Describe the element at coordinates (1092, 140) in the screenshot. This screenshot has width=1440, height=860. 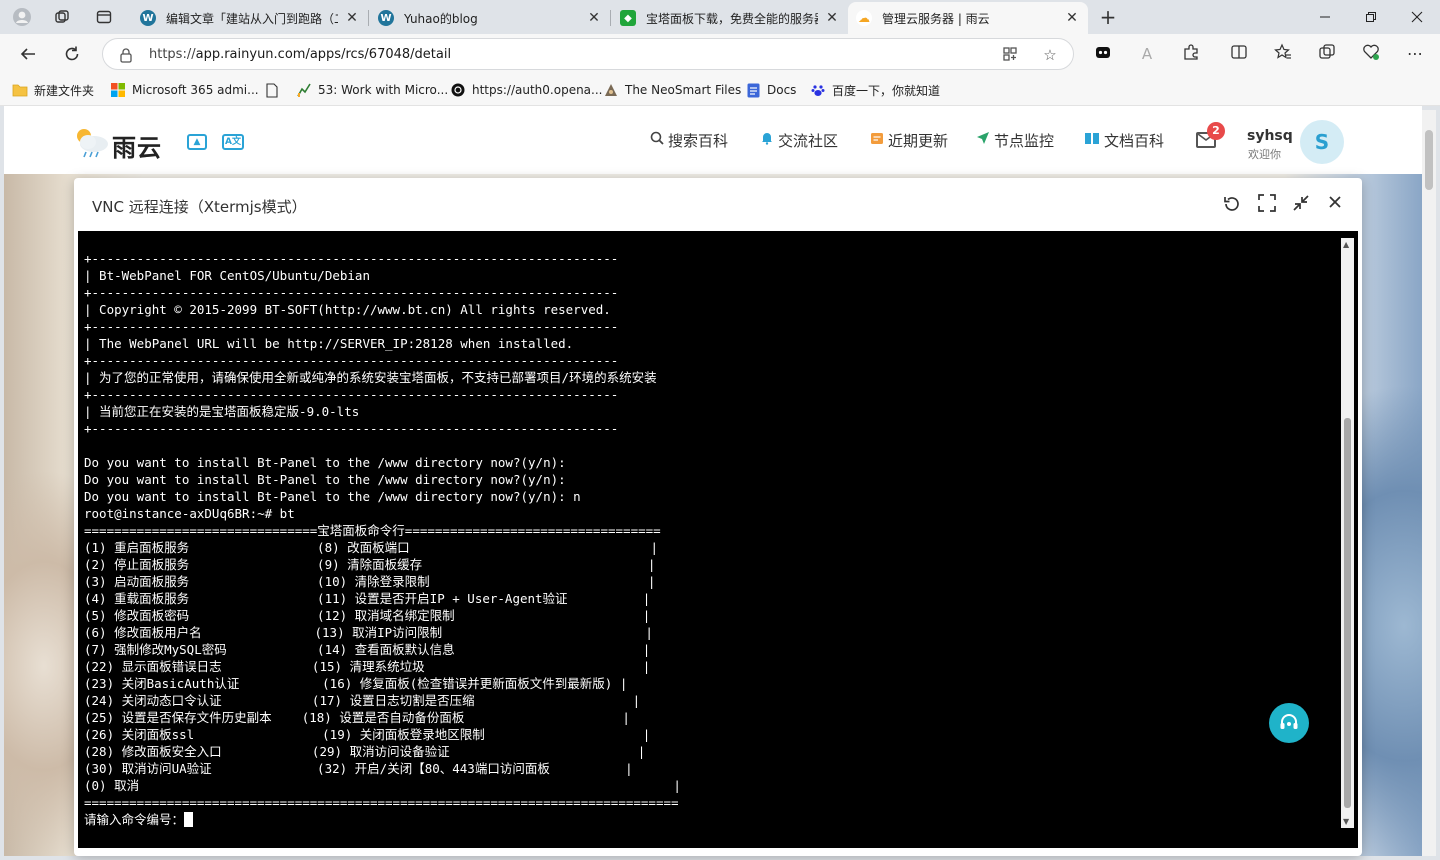
I see `book-icon` at that location.